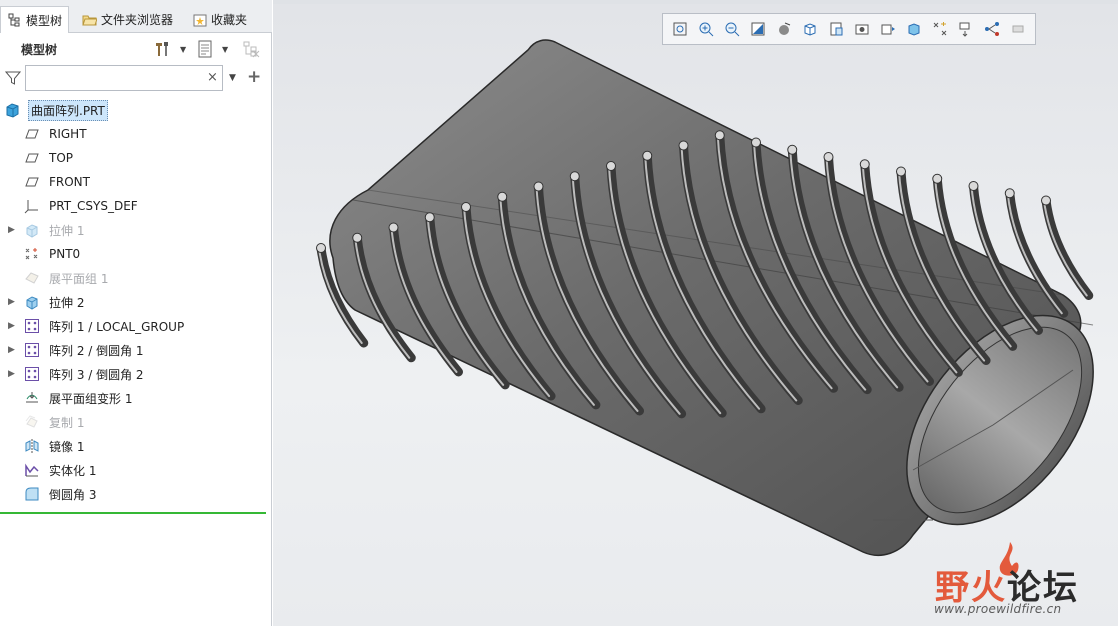 Image resolution: width=1118 pixels, height=626 pixels. What do you see at coordinates (1020, 580) in the screenshot?
I see `watermark-logo: 野火论坛 www.proewildfire.cn` at bounding box center [1020, 580].